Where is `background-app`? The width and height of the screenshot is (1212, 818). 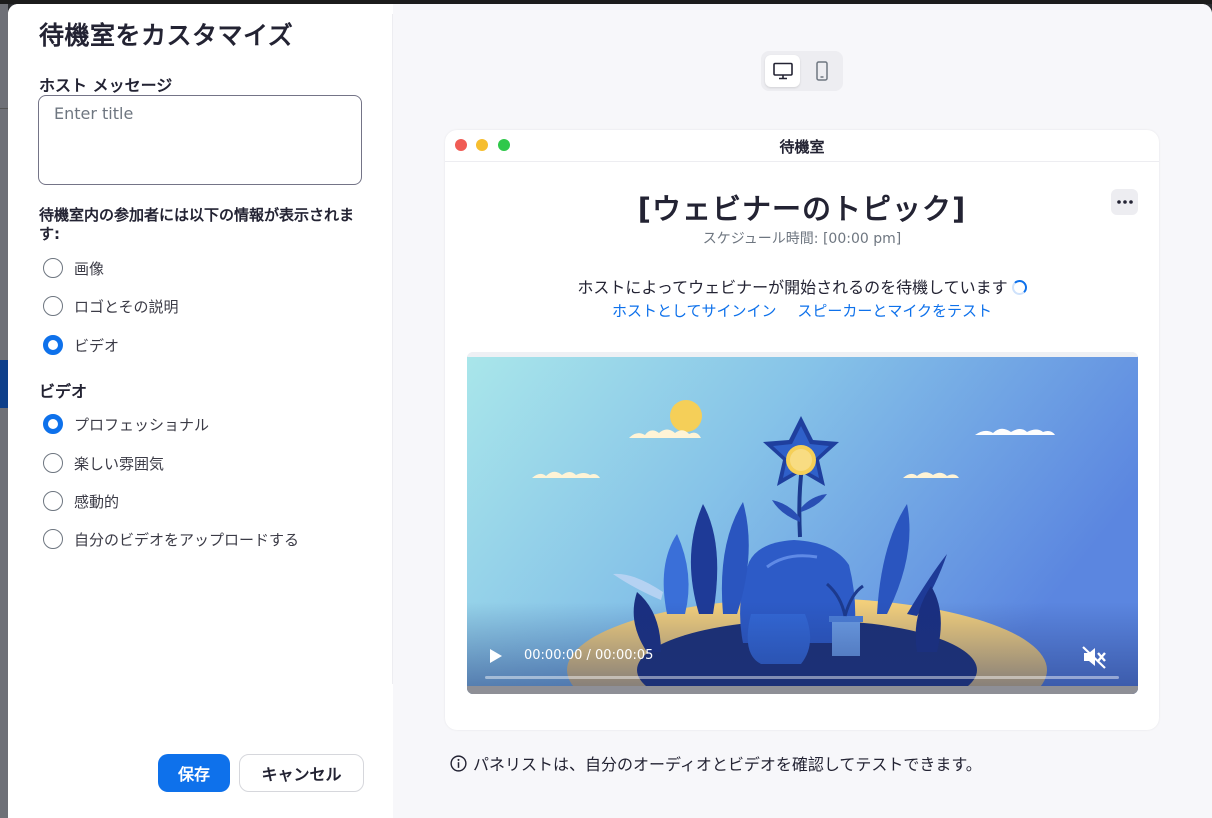 background-app is located at coordinates (4, 411).